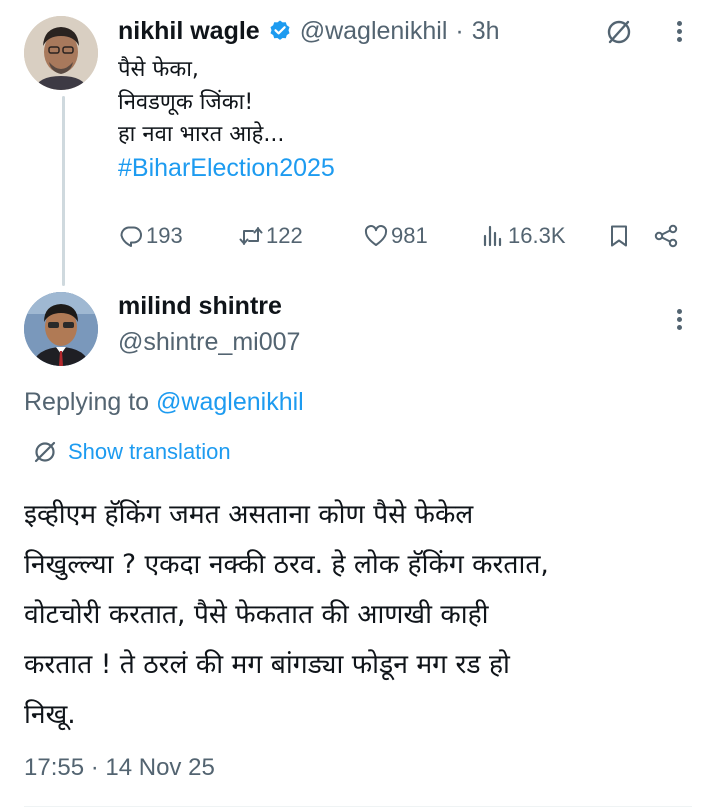 The width and height of the screenshot is (716, 812). Describe the element at coordinates (619, 32) in the screenshot. I see `grok-icon` at that location.